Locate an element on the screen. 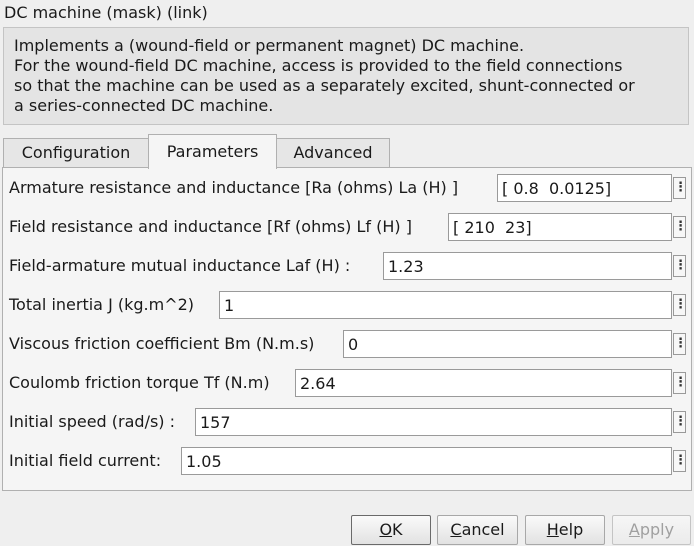 Image resolution: width=694 pixels, height=546 pixels. apply-mnemonic: A is located at coordinates (634, 529).